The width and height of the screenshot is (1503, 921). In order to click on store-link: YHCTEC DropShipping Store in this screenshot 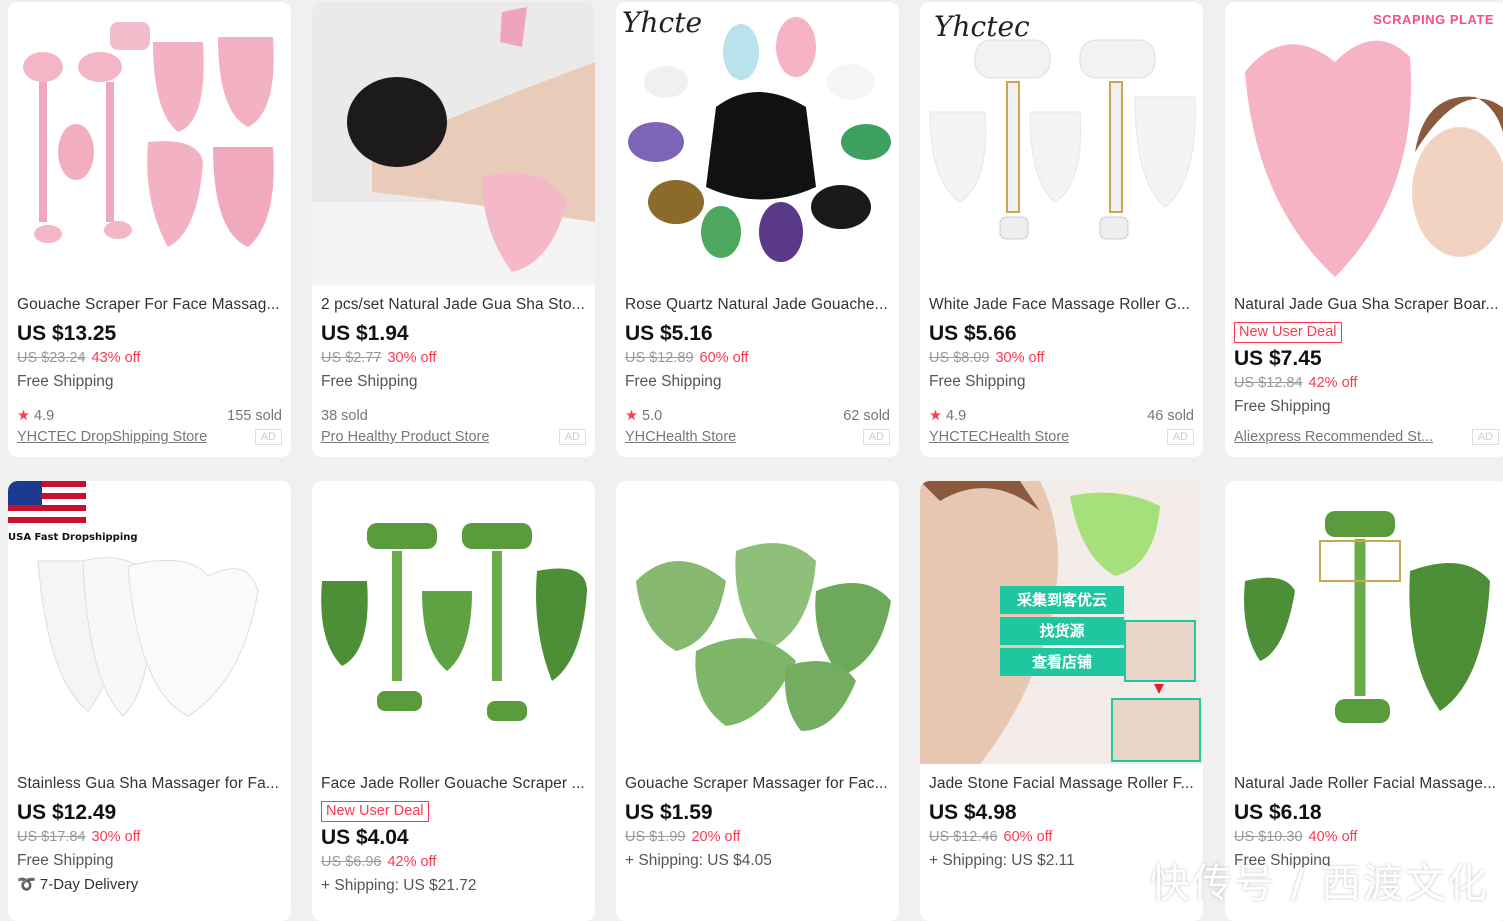, I will do `click(112, 437)`.